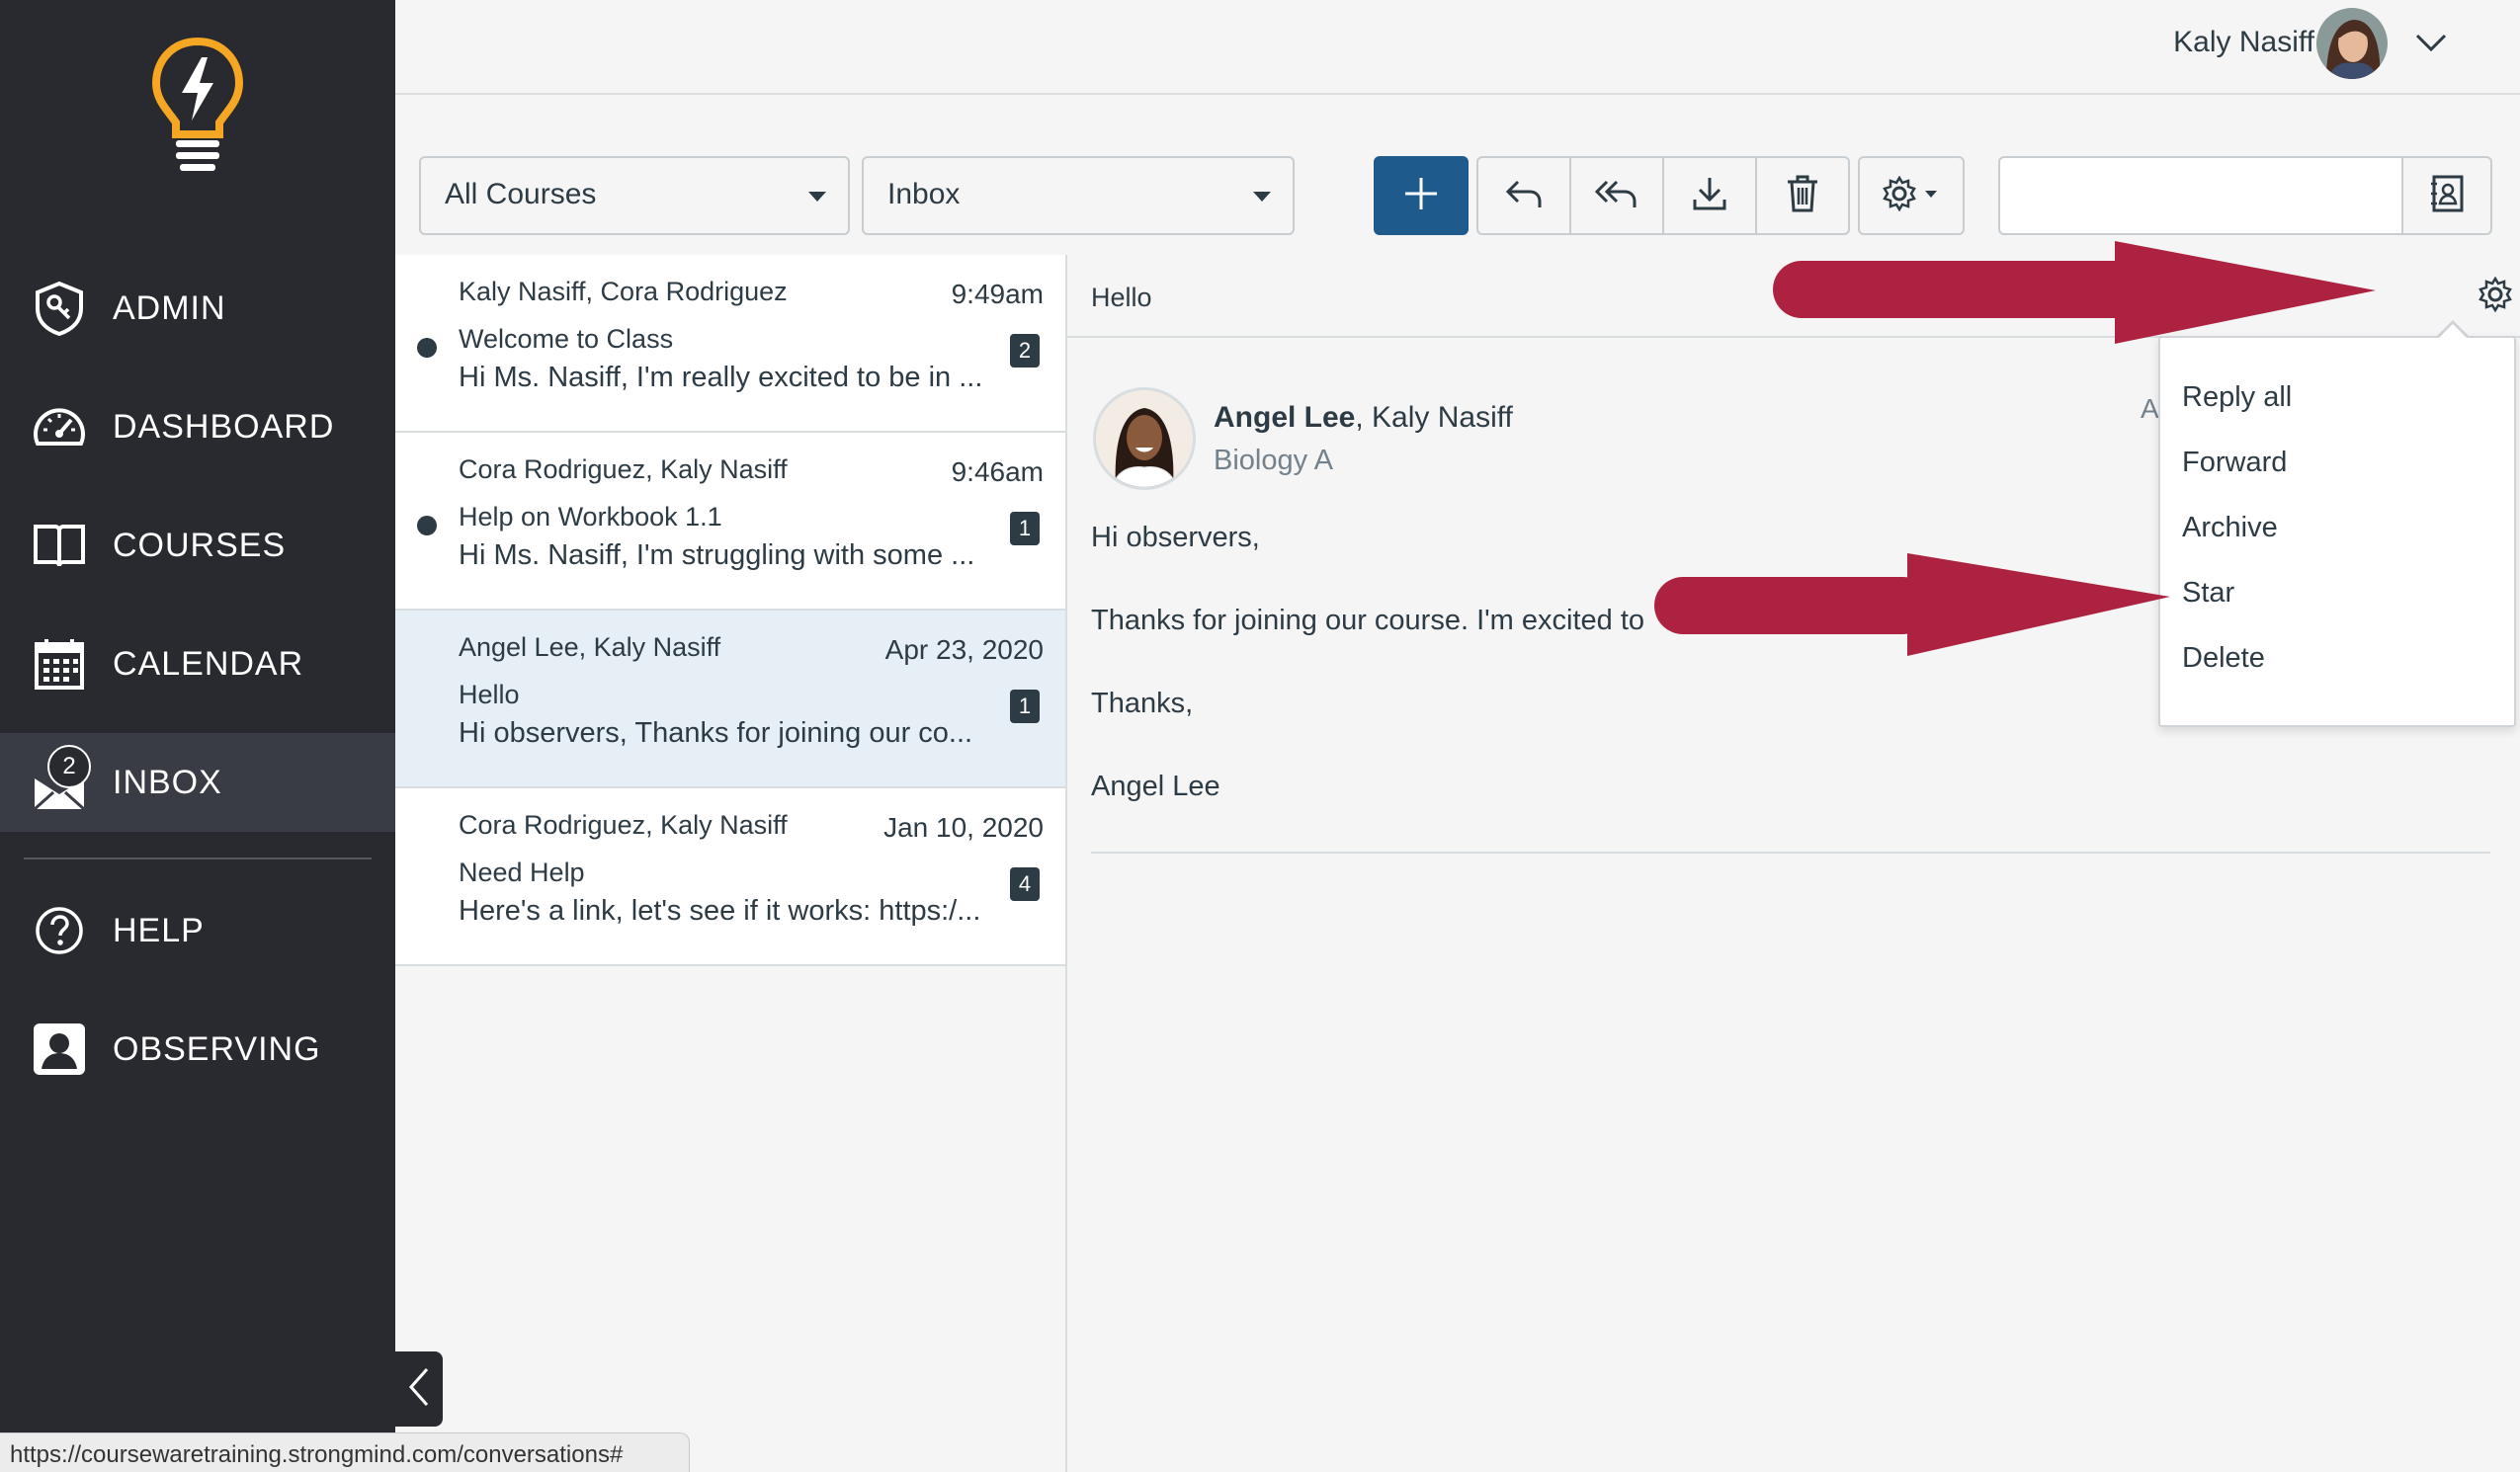 The width and height of the screenshot is (2520, 1472). I want to click on settings-menu-button, so click(1911, 195).